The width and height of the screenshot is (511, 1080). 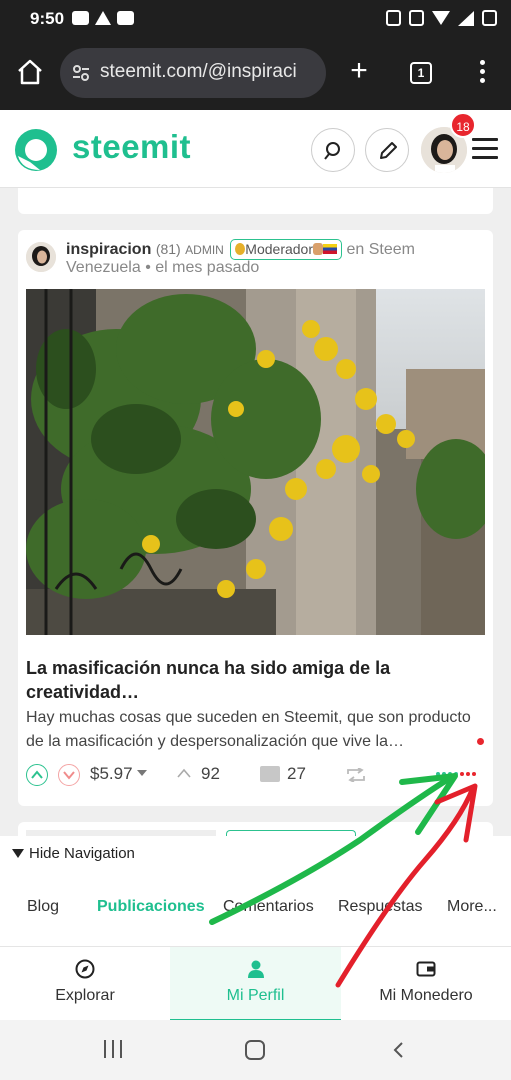 I want to click on bottom-tab-mi-perfil: Mi Perfil, so click(x=255, y=984).